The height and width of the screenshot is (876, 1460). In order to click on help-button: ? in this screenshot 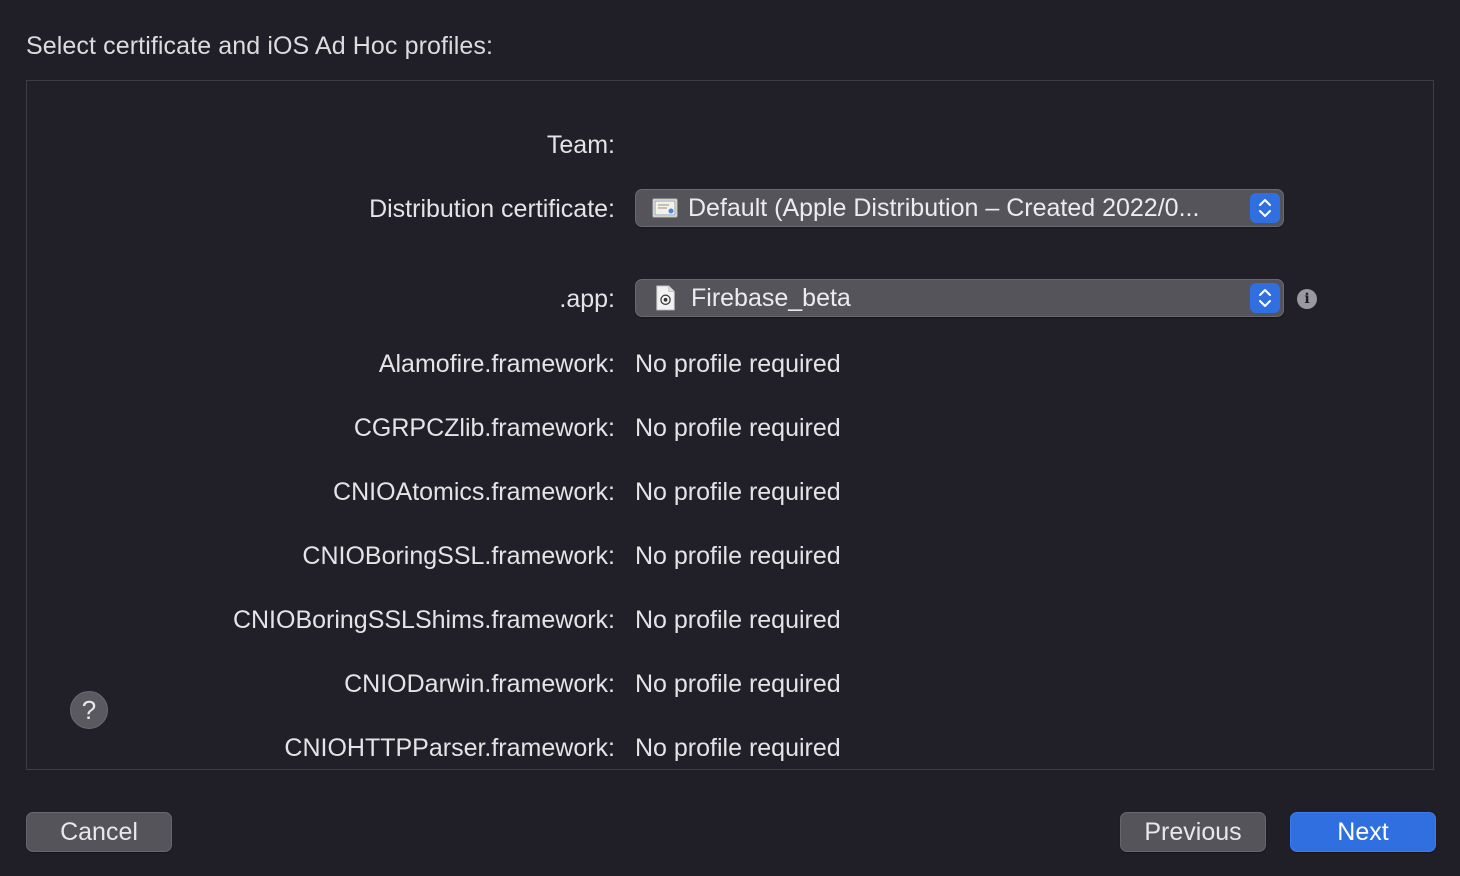, I will do `click(89, 710)`.